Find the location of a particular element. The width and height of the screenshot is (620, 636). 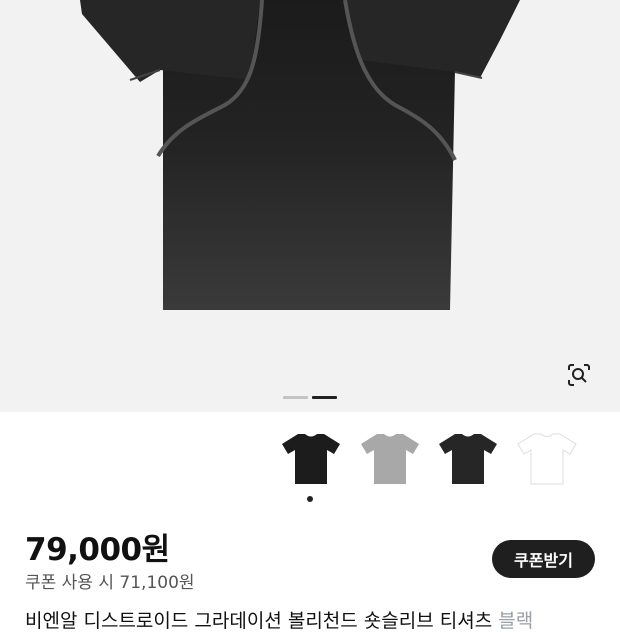

variant-thumb-grey-tee is located at coordinates (390, 458).